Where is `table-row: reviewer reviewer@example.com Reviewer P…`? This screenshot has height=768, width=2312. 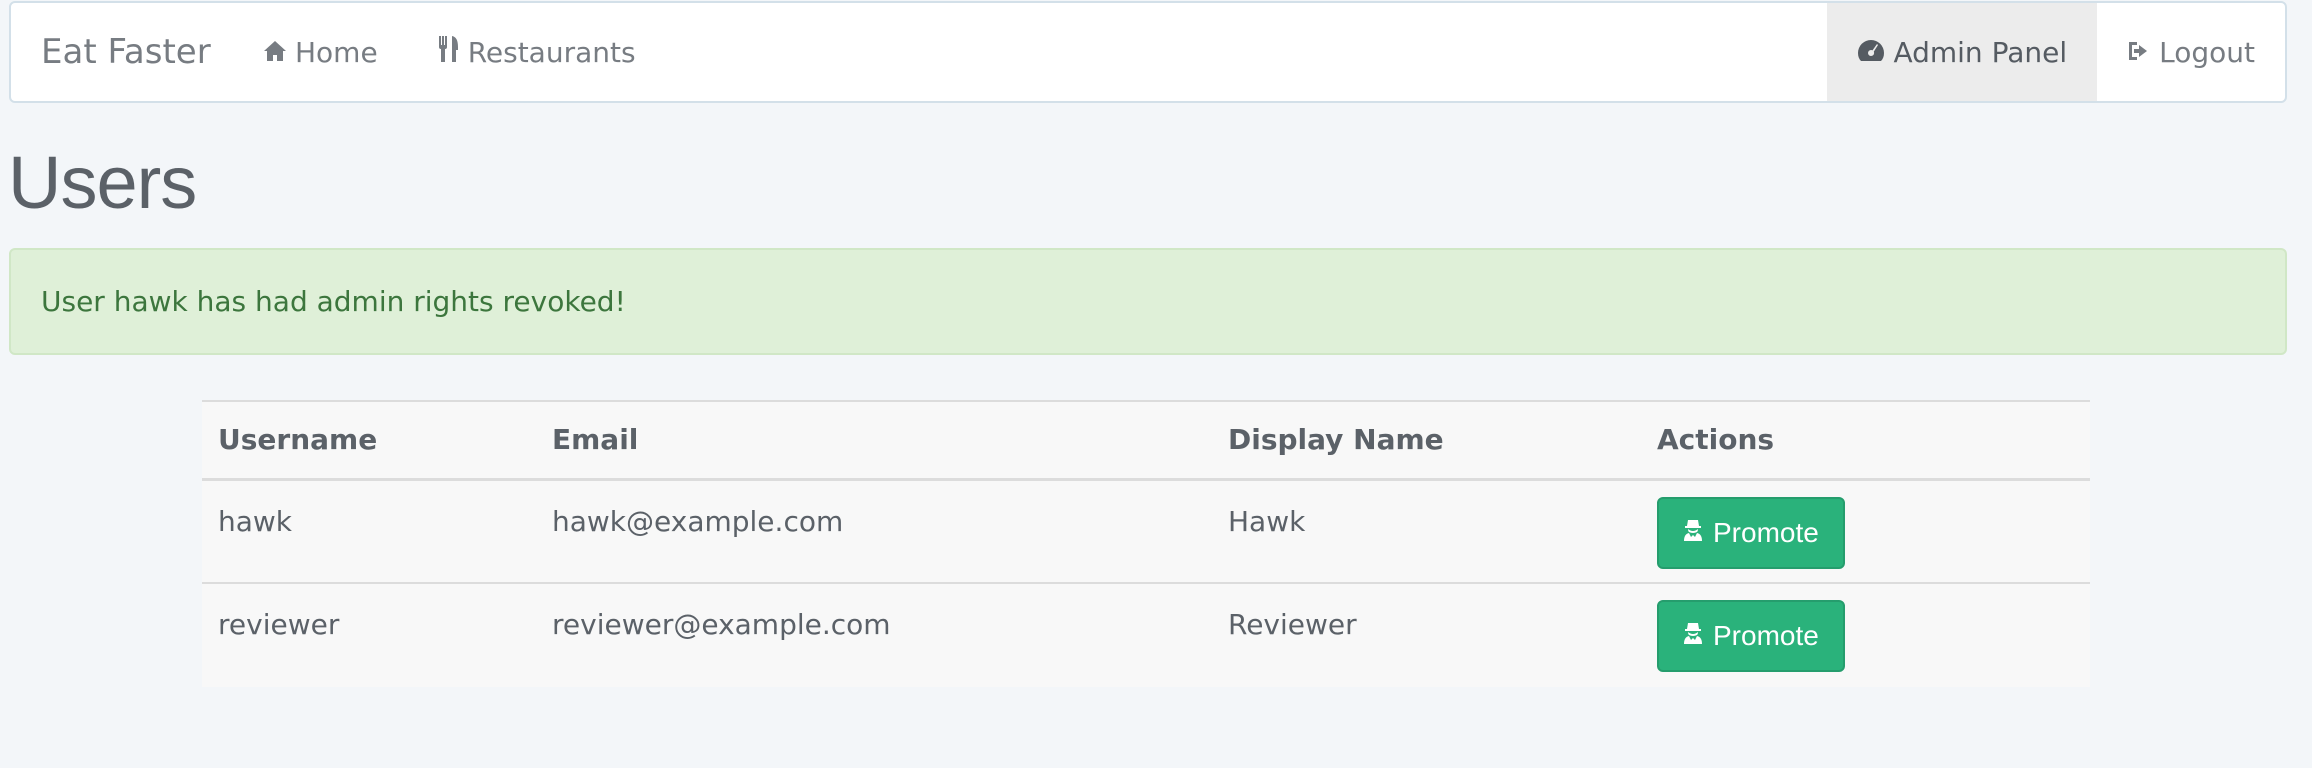 table-row: reviewer reviewer@example.com Reviewer P… is located at coordinates (1146, 634).